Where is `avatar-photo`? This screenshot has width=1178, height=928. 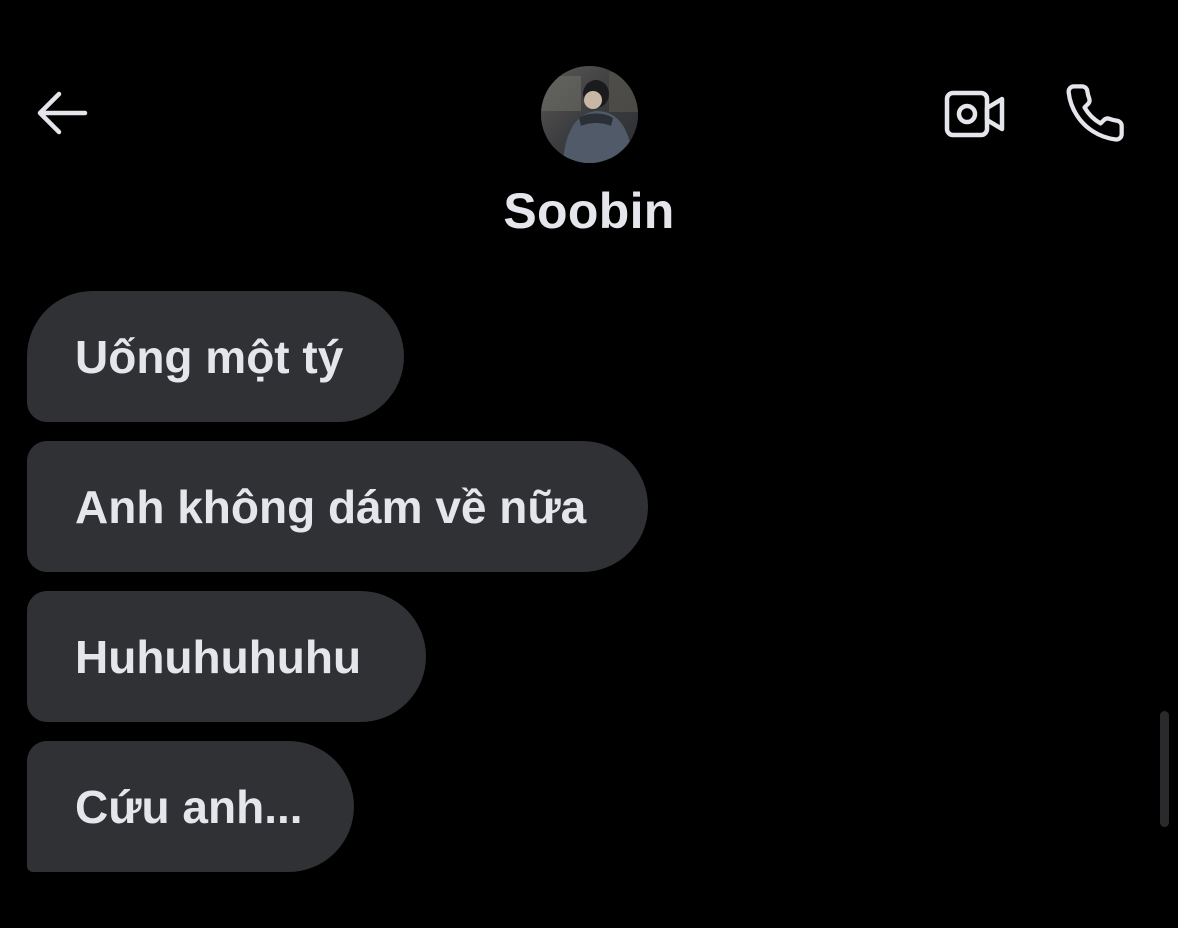 avatar-photo is located at coordinates (589, 114).